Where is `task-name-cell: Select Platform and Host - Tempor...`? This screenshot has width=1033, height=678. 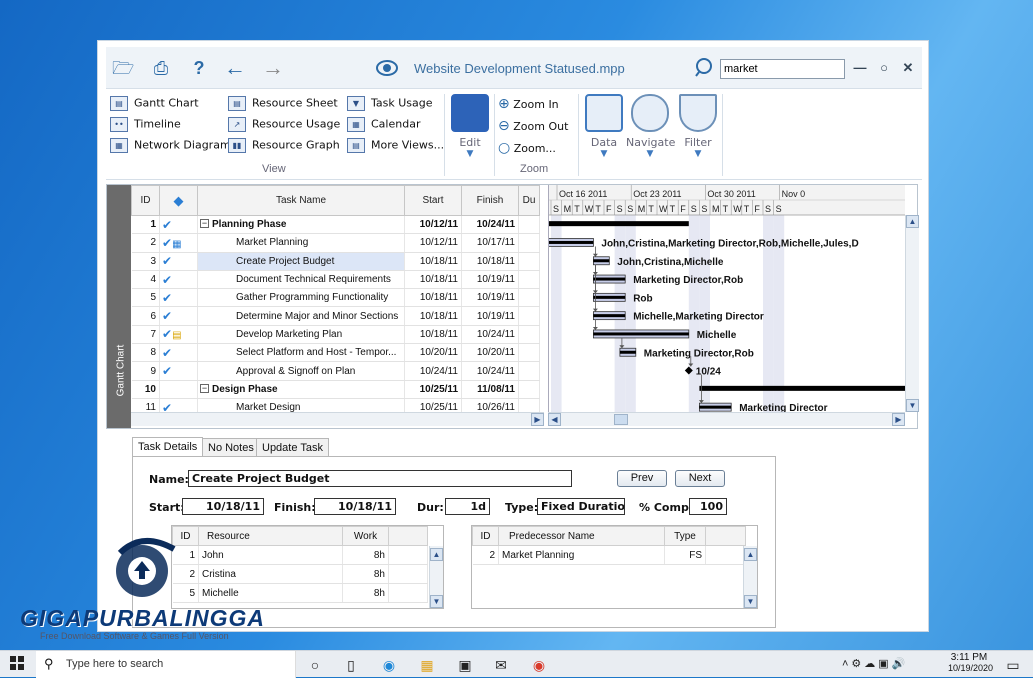 task-name-cell: Select Platform and Host - Tempor... is located at coordinates (301, 353).